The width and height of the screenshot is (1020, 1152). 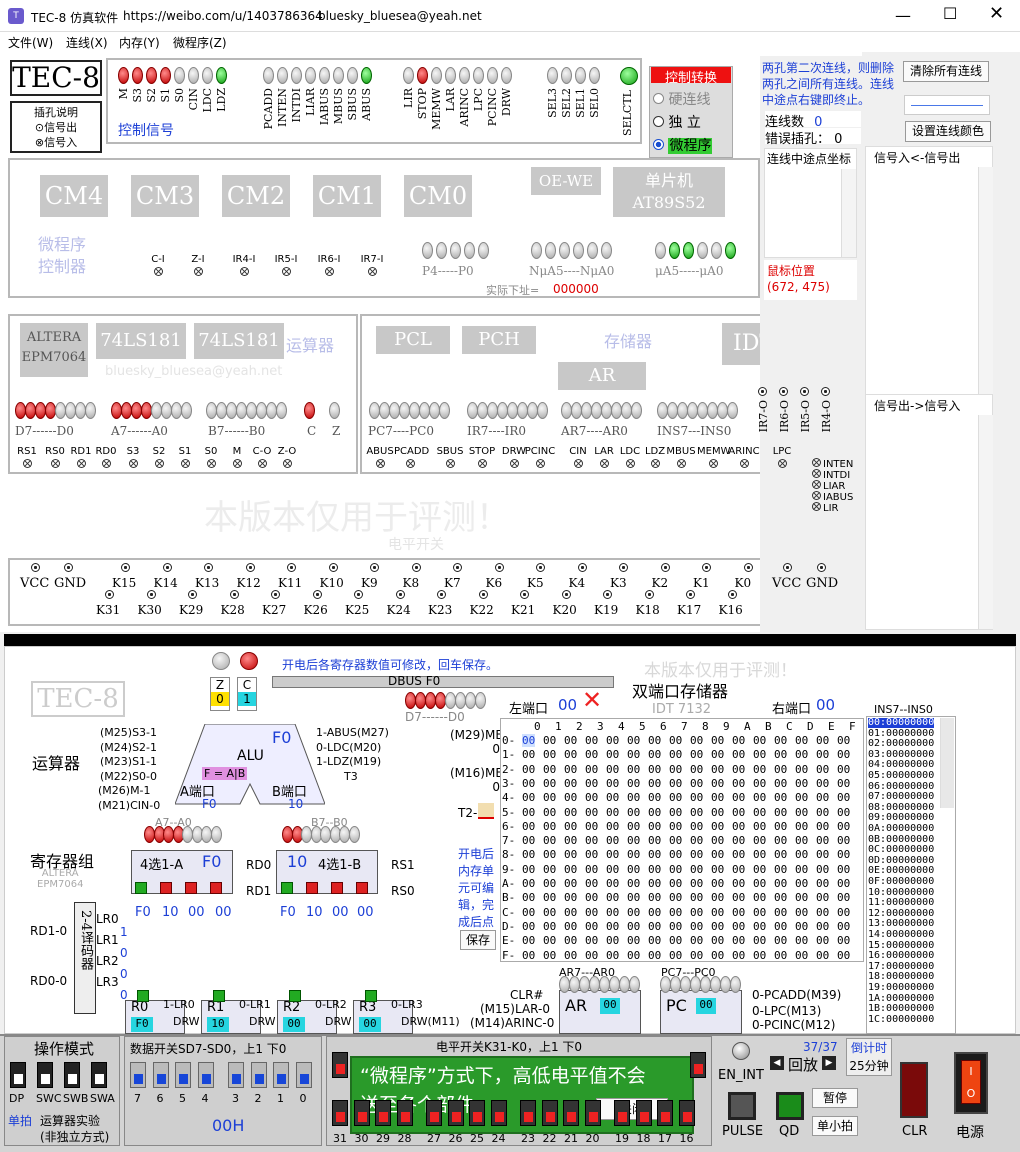 What do you see at coordinates (159, 457) in the screenshot?
I see `socket-s2: S2` at bounding box center [159, 457].